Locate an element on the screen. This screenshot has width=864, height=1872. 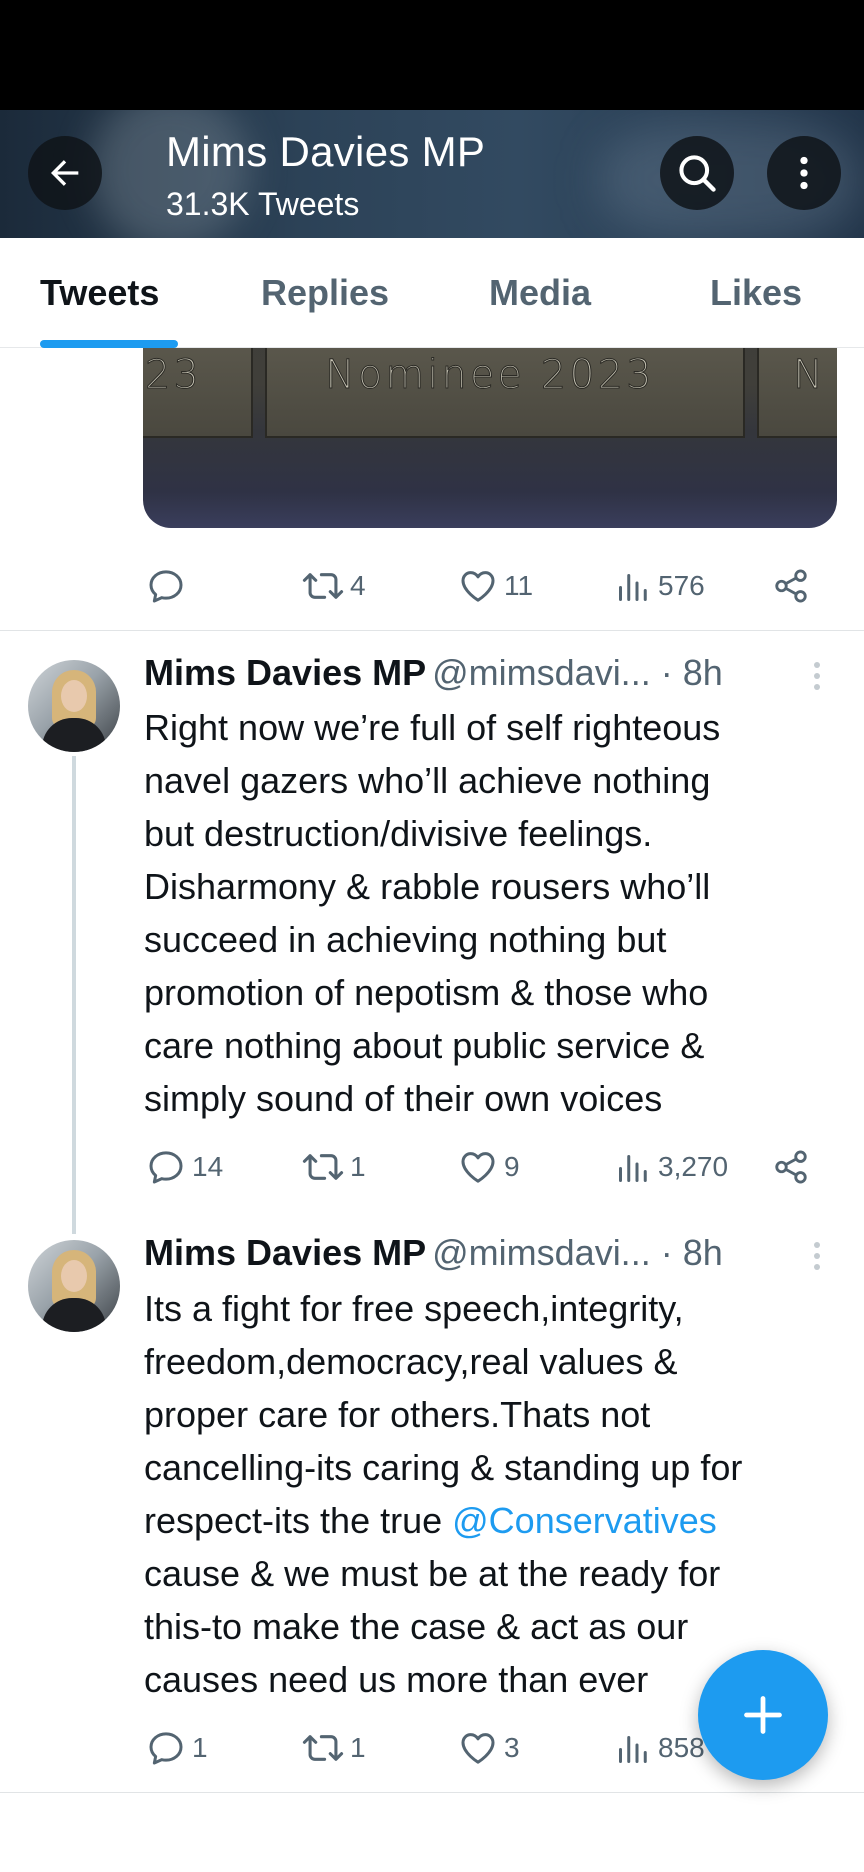
tab-replies: Replies is located at coordinates (325, 293).